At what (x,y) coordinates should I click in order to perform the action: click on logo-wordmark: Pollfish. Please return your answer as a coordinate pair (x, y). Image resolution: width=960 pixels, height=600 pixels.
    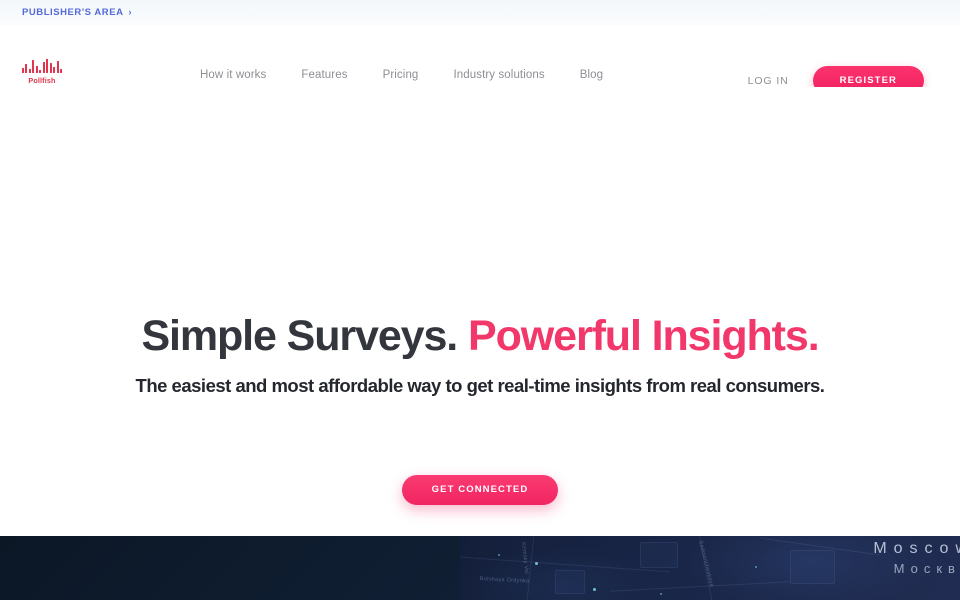
    Looking at the image, I should click on (42, 80).